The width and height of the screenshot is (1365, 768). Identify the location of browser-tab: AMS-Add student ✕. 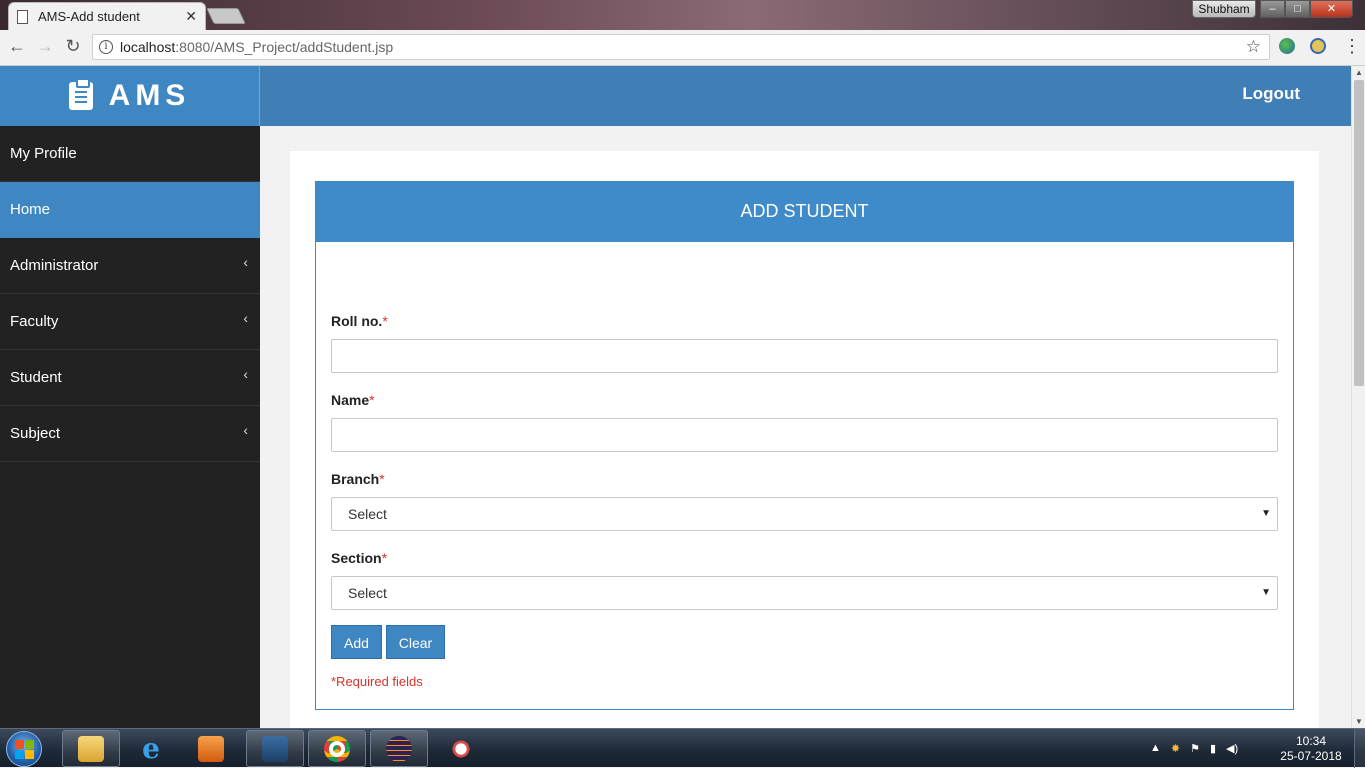
(107, 16).